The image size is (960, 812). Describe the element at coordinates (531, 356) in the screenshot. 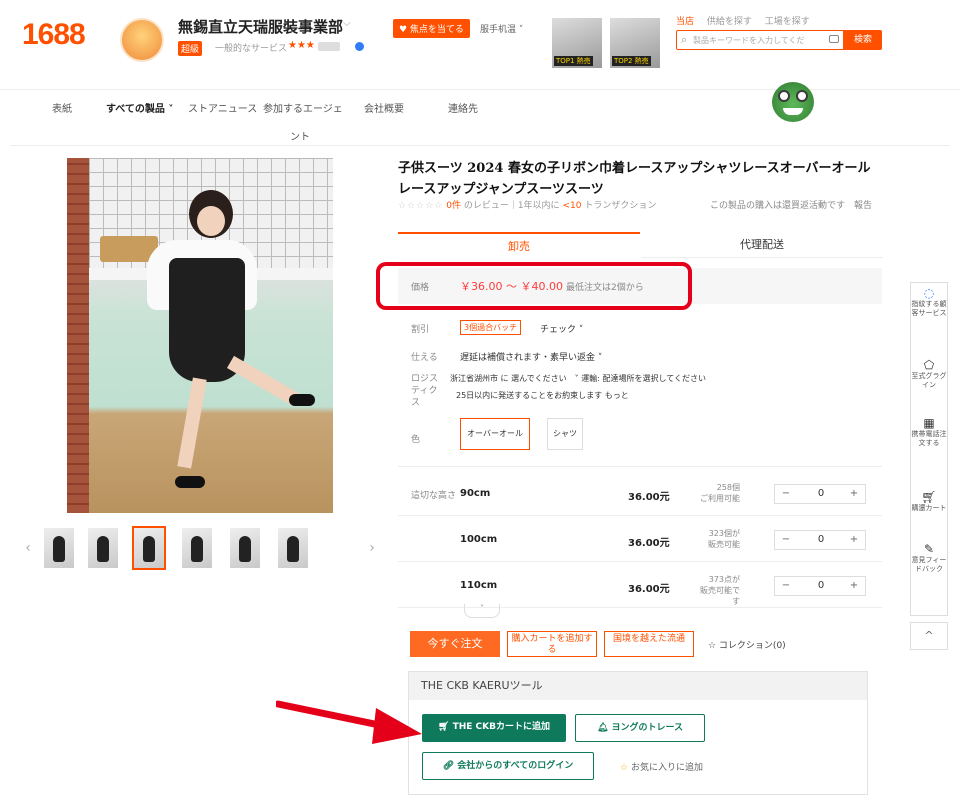

I see `guarantee-text: 遅延は補償されます・素早い返金 ˅` at that location.